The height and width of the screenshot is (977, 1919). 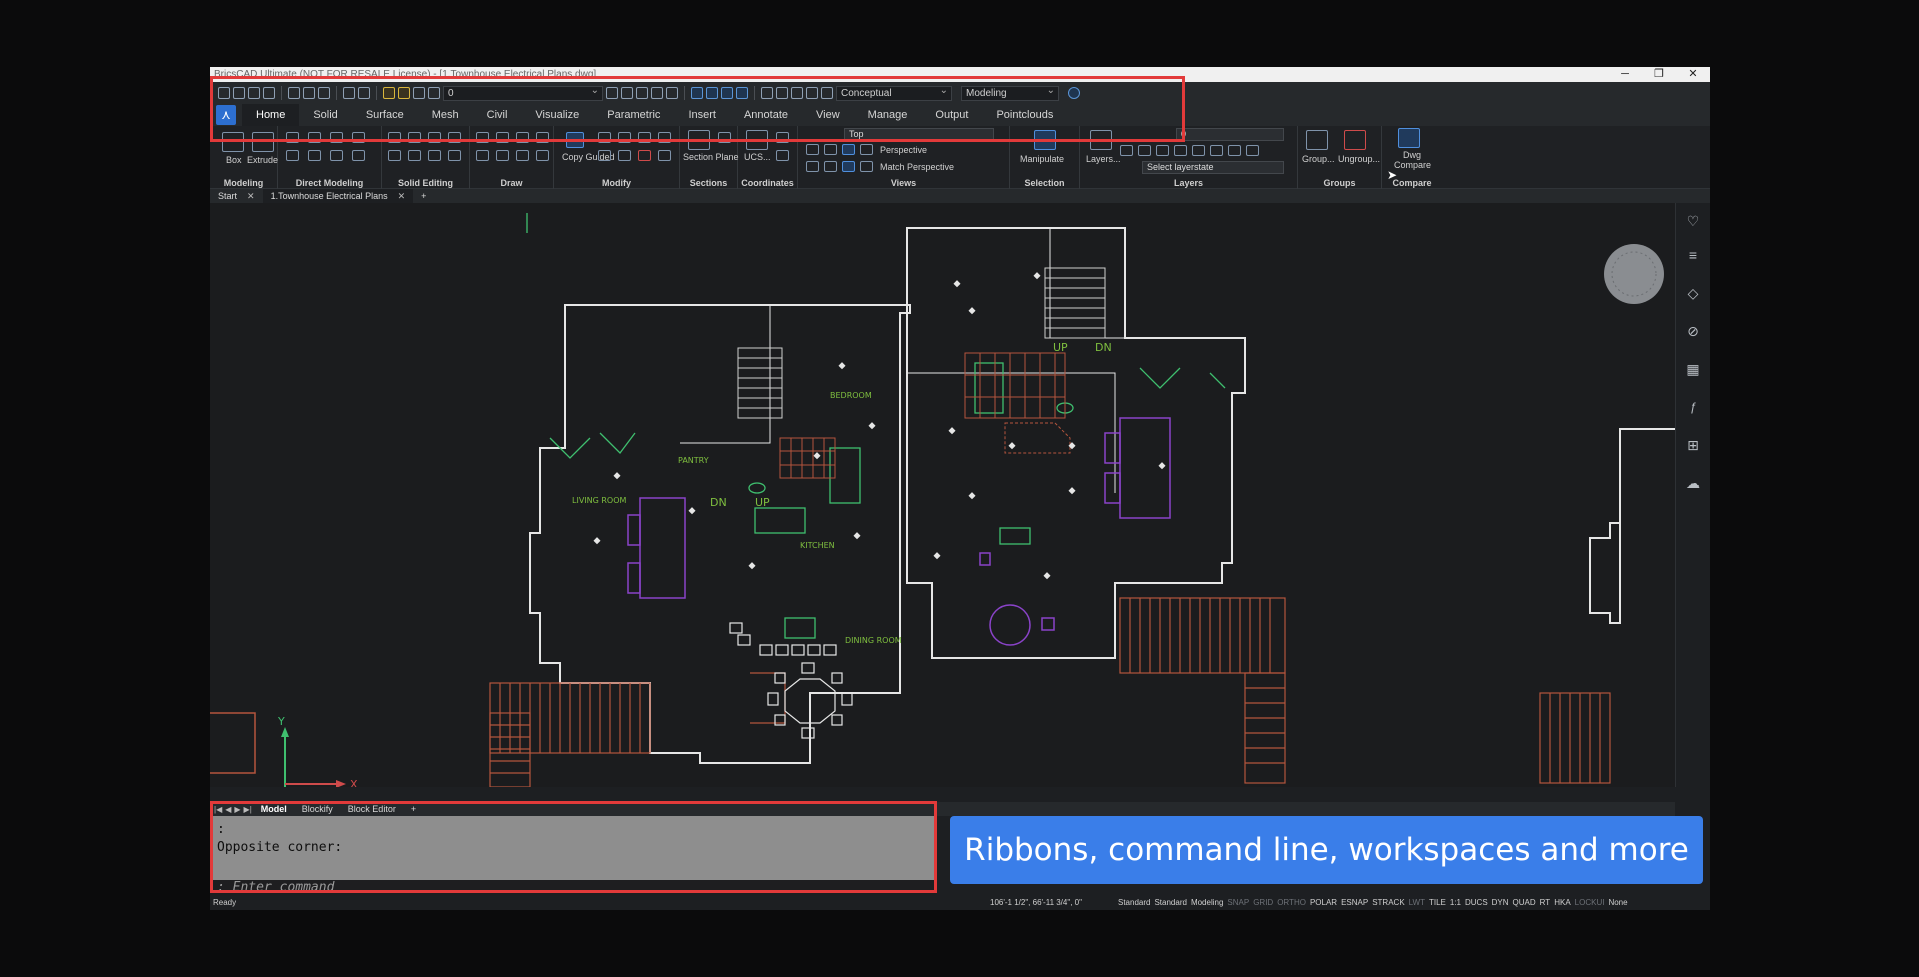 What do you see at coordinates (389, 93) in the screenshot?
I see `layer-on-icon` at bounding box center [389, 93].